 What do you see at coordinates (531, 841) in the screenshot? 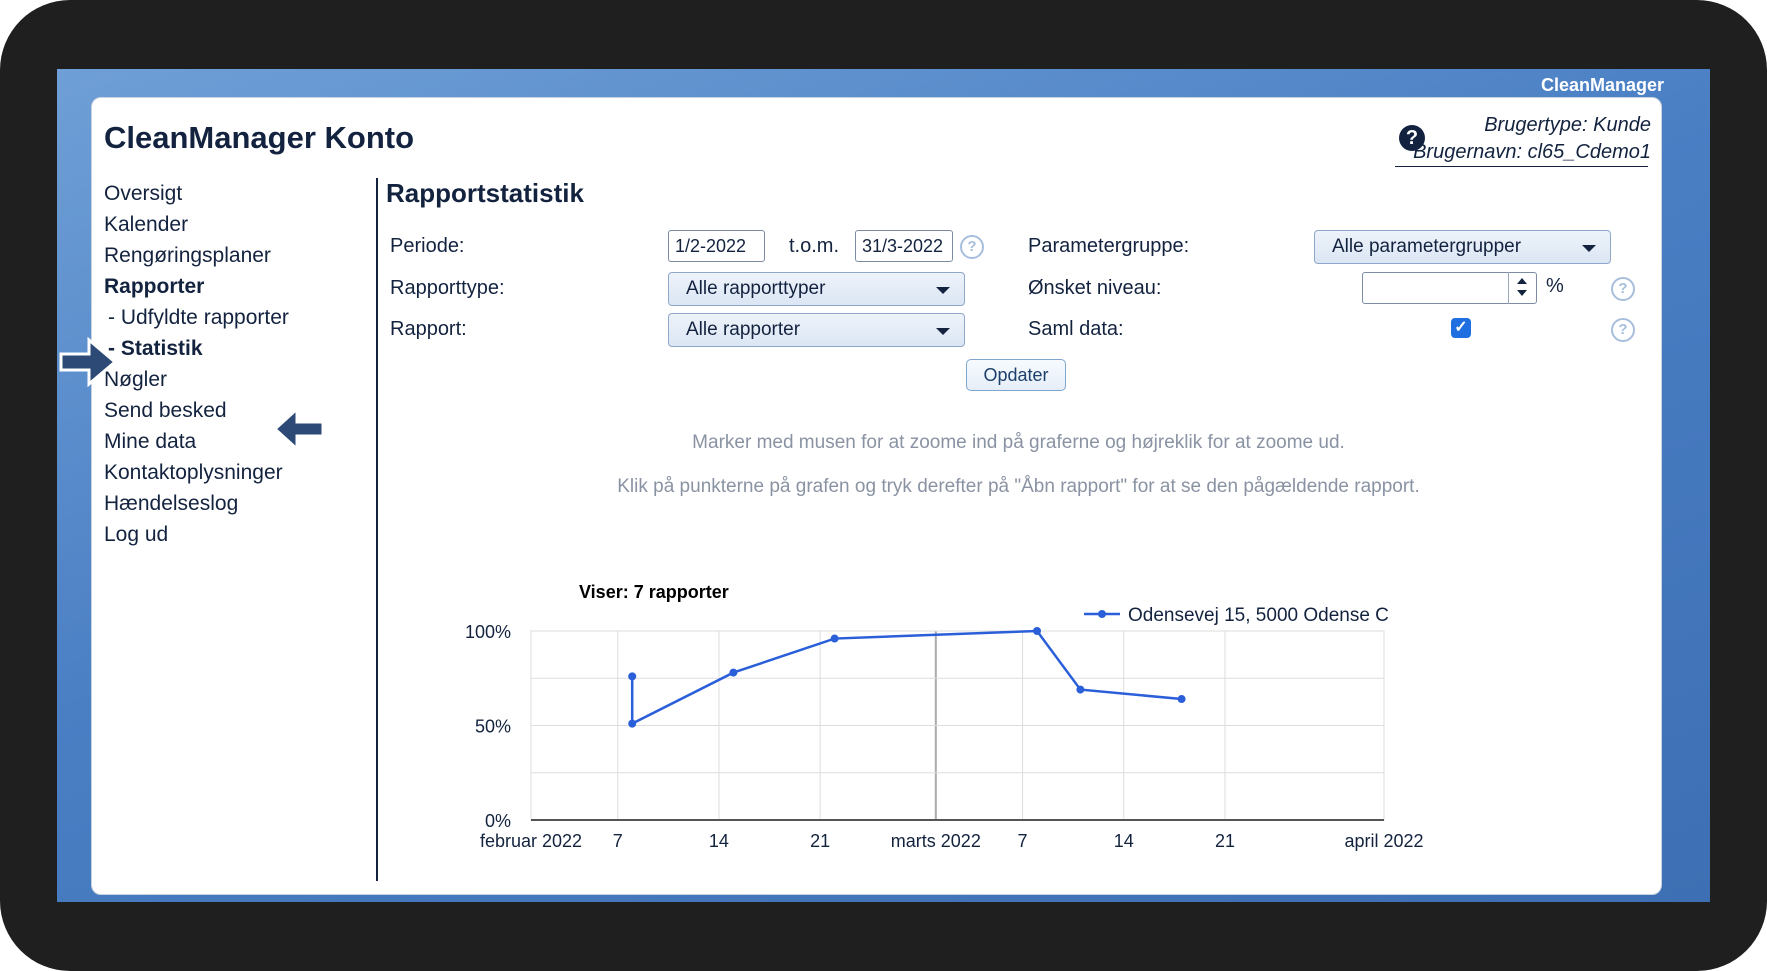
I see `x-tick-label: februar 2022` at bounding box center [531, 841].